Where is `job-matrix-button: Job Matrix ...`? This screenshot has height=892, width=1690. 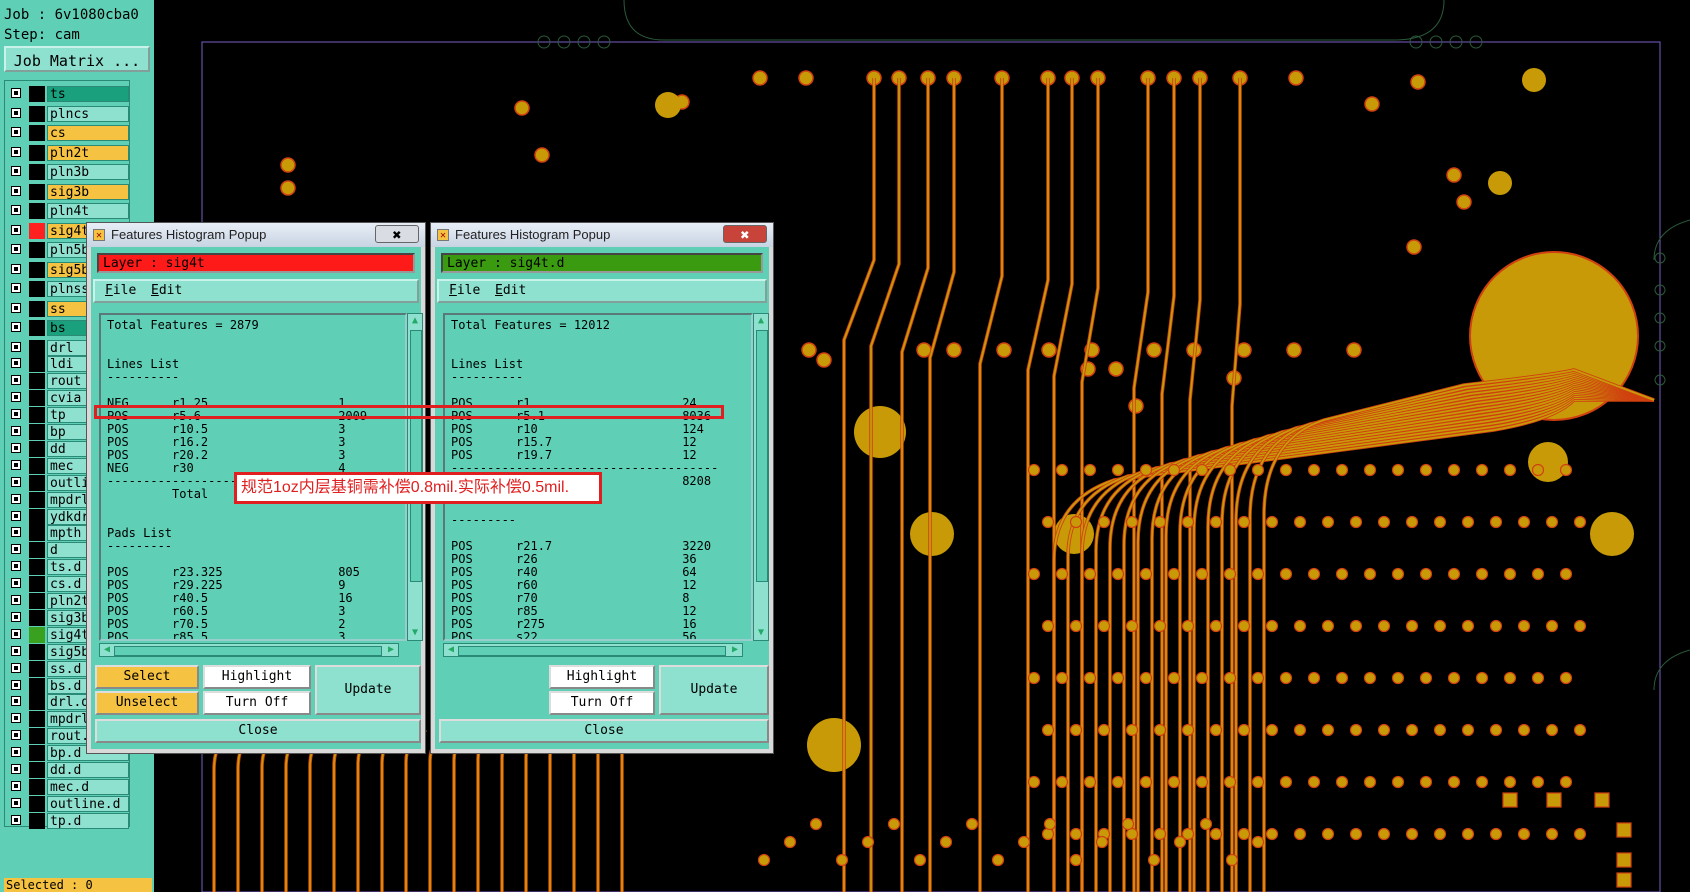
job-matrix-button: Job Matrix ... is located at coordinates (77, 59).